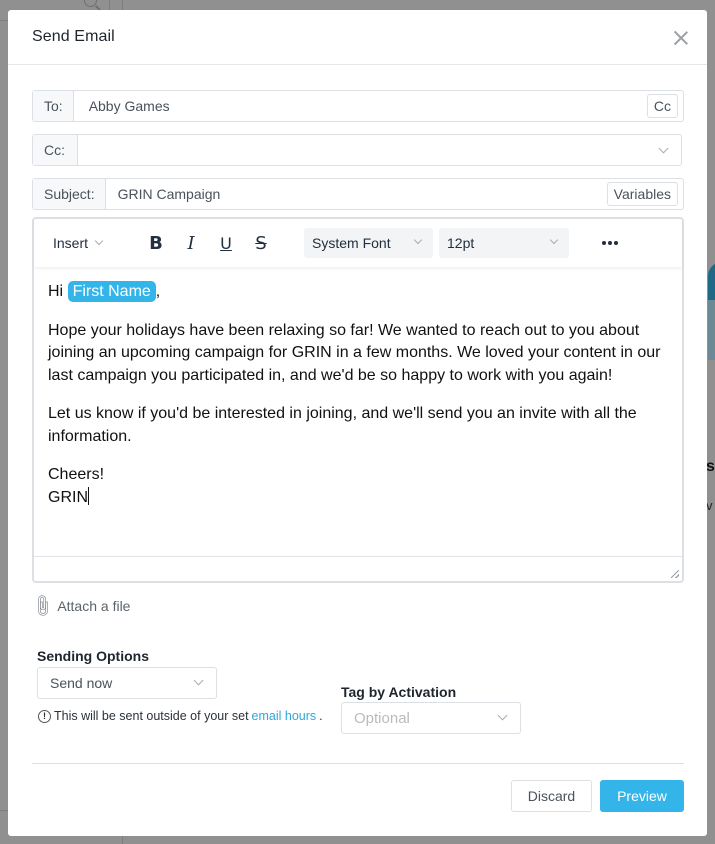 This screenshot has height=844, width=715. What do you see at coordinates (504, 243) in the screenshot?
I see `font-size-select: 12pt` at bounding box center [504, 243].